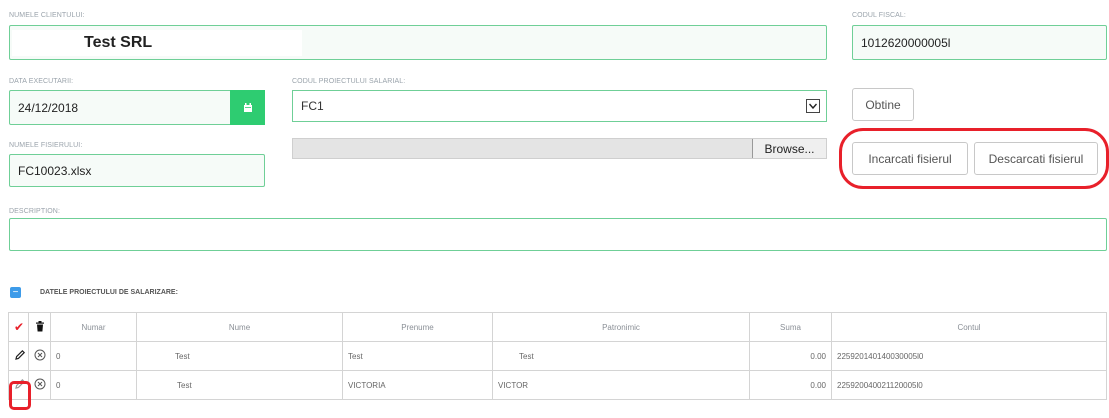 Image resolution: width=1109 pixels, height=418 pixels. What do you see at coordinates (813, 106) in the screenshot?
I see `chevron-down-icon` at bounding box center [813, 106].